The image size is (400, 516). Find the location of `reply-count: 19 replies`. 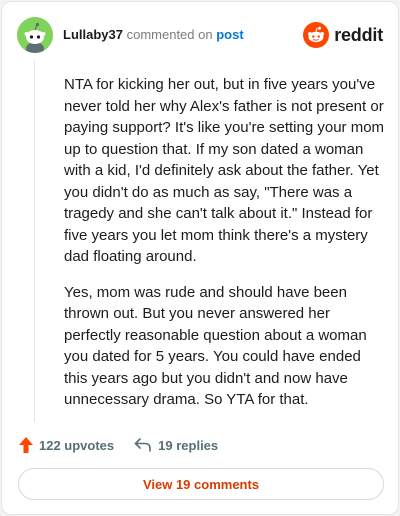

reply-count: 19 replies is located at coordinates (188, 445).